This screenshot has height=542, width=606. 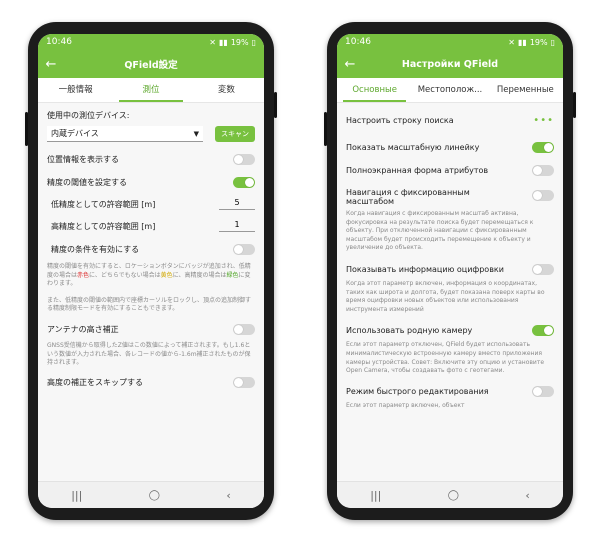 I want to click on antenna-label: アンテナの高さ補正, so click(x=83, y=329).